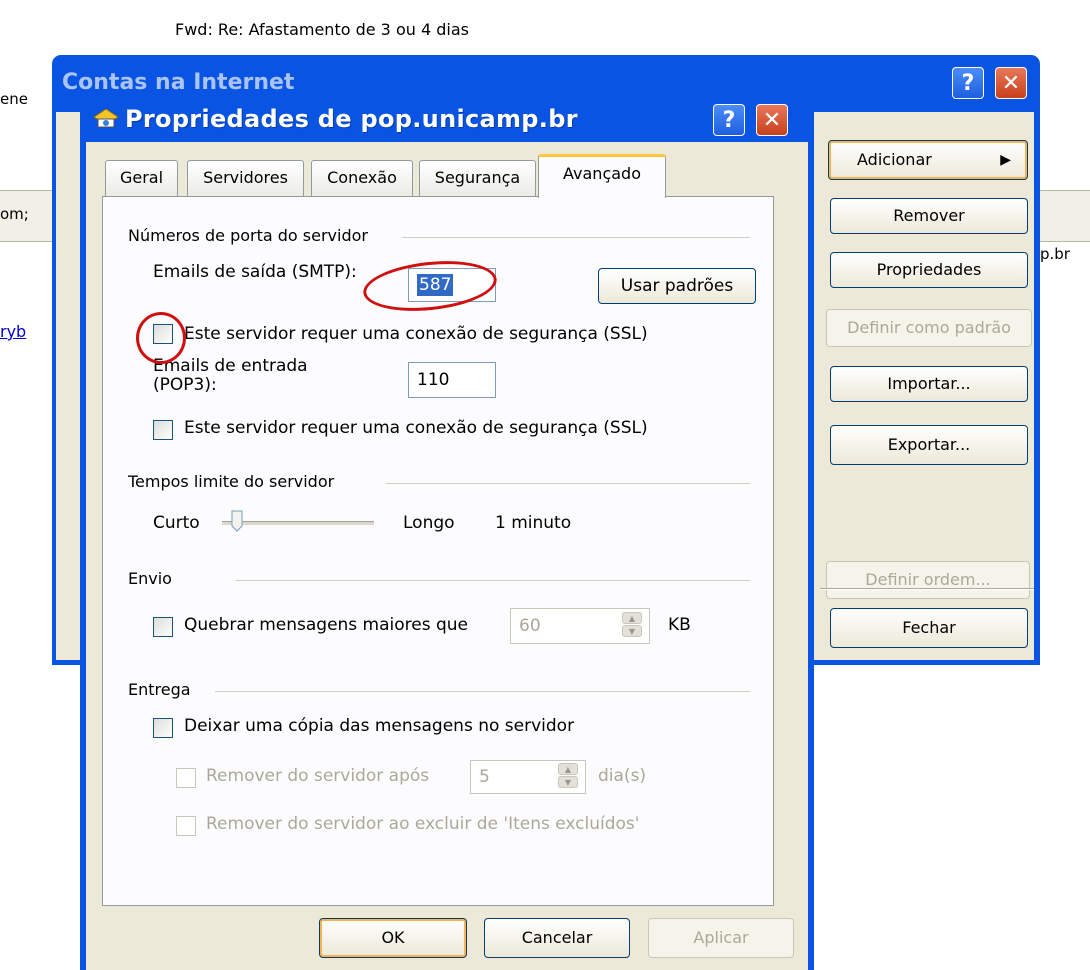 The image size is (1090, 970). What do you see at coordinates (679, 625) in the screenshot?
I see `kb-unit-label: KB` at bounding box center [679, 625].